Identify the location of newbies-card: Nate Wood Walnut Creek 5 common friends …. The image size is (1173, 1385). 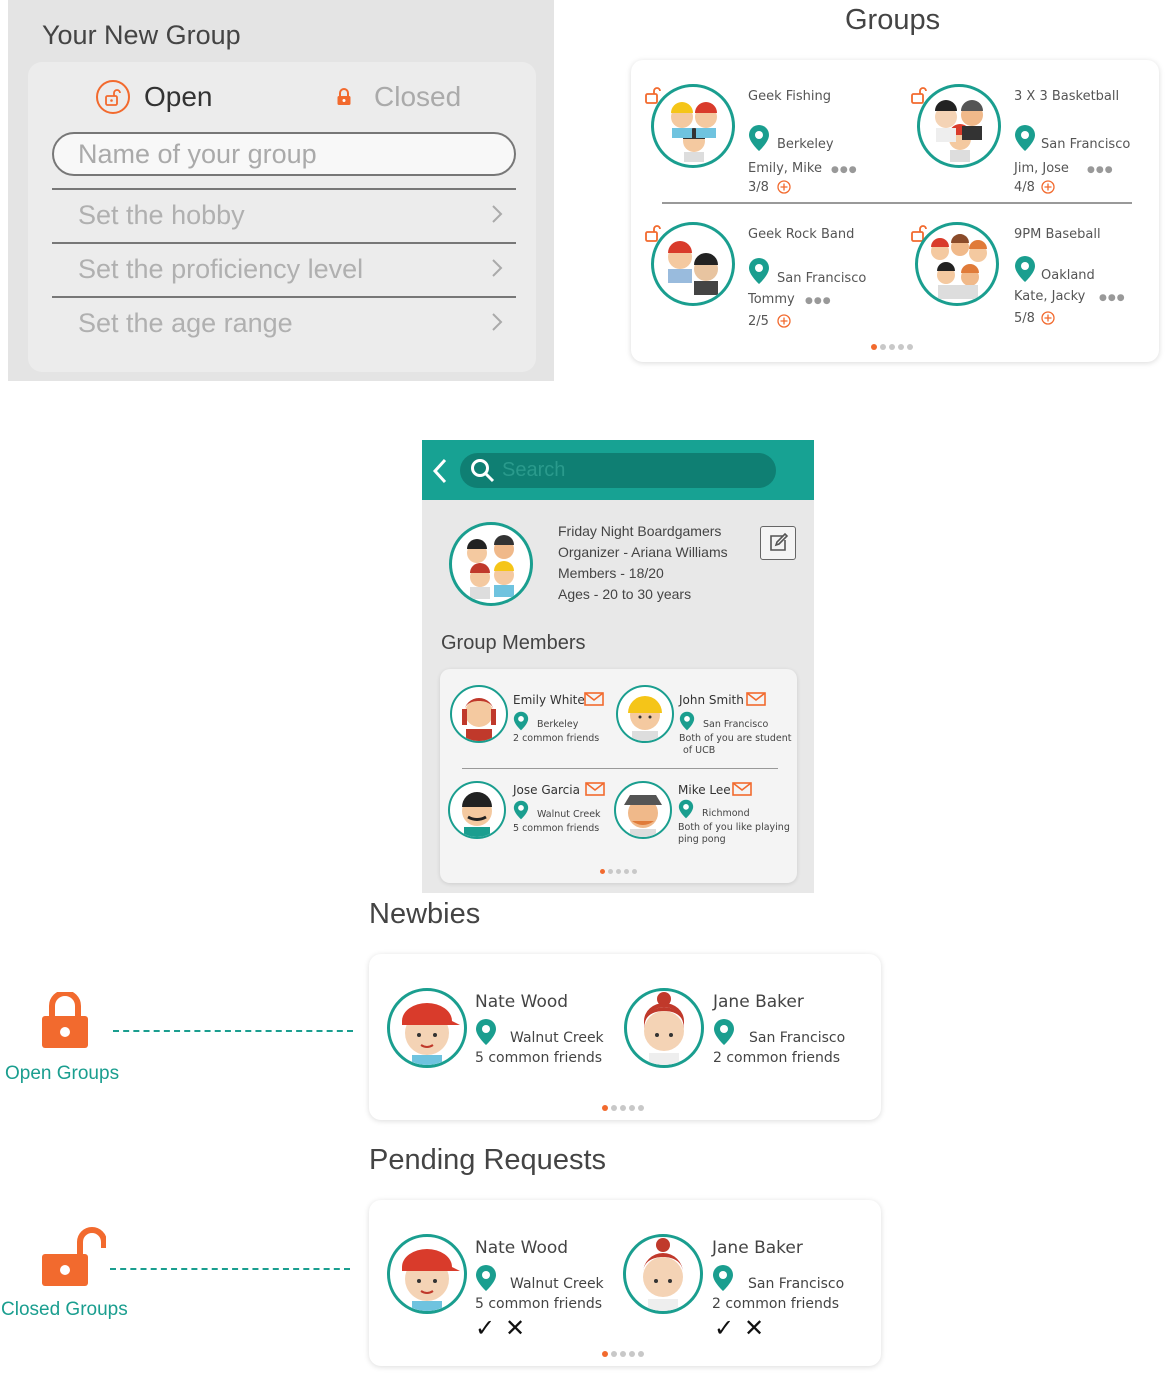
(625, 1037).